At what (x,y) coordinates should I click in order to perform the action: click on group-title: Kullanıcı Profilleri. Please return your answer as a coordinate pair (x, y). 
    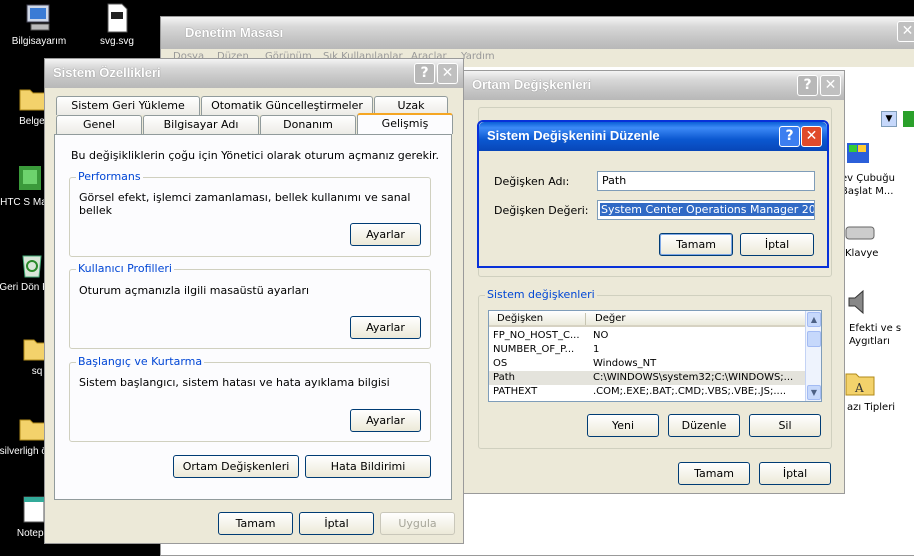
    Looking at the image, I should click on (125, 268).